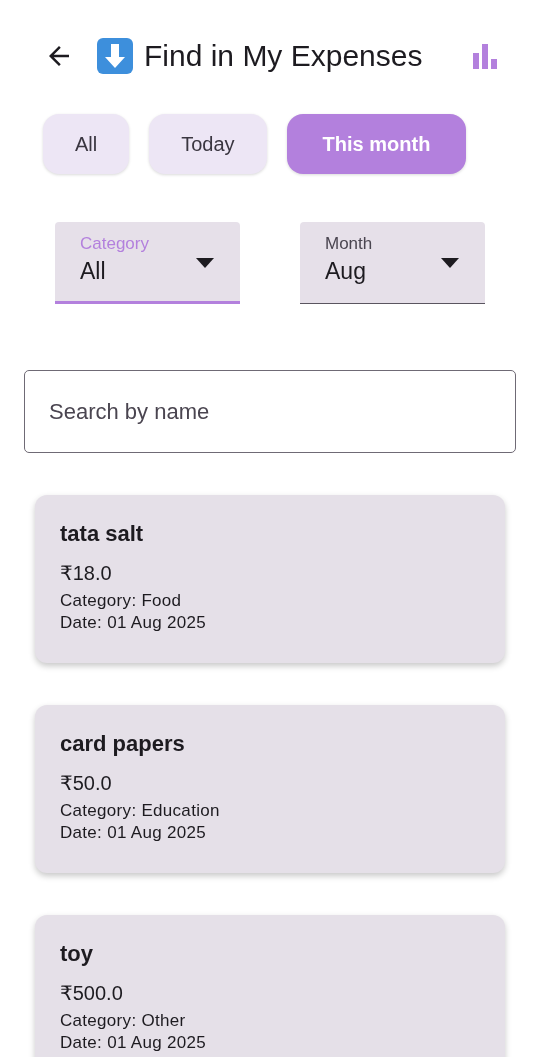 This screenshot has width=540, height=1057. I want to click on expense-category: Category: Food, so click(121, 601).